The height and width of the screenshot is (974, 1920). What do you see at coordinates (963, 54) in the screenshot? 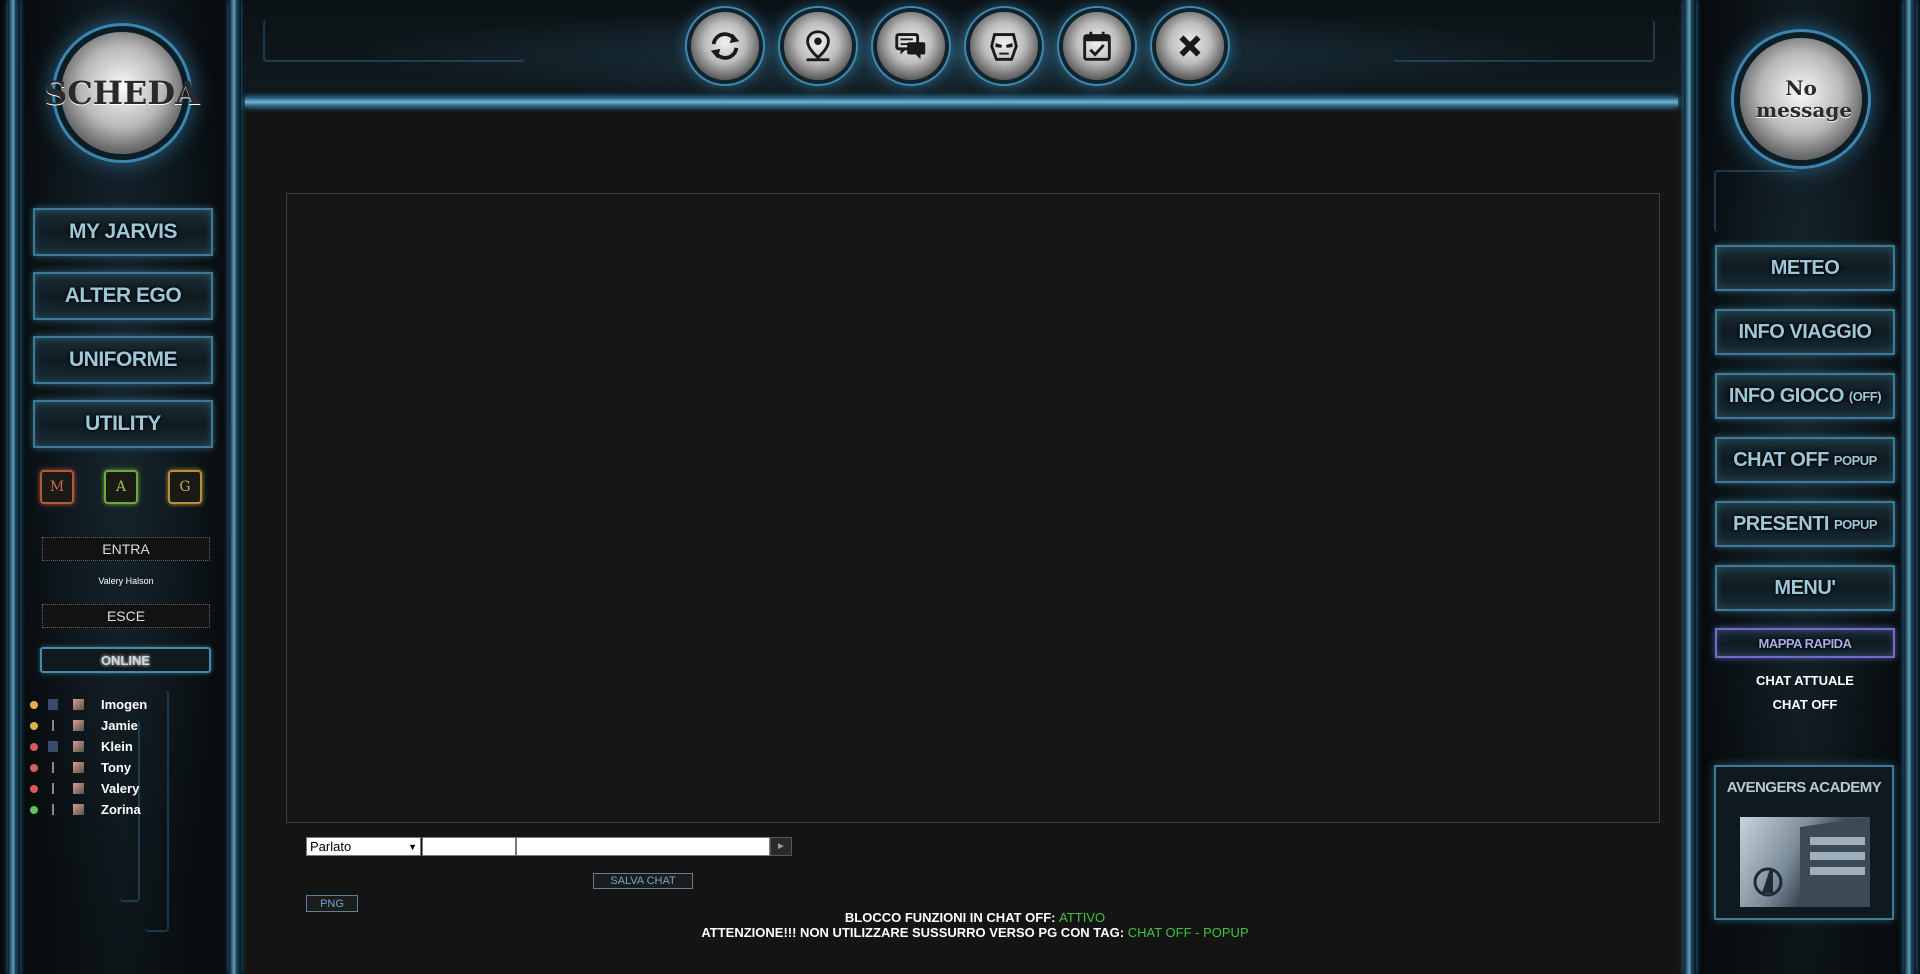
I see `top-toolbar` at bounding box center [963, 54].